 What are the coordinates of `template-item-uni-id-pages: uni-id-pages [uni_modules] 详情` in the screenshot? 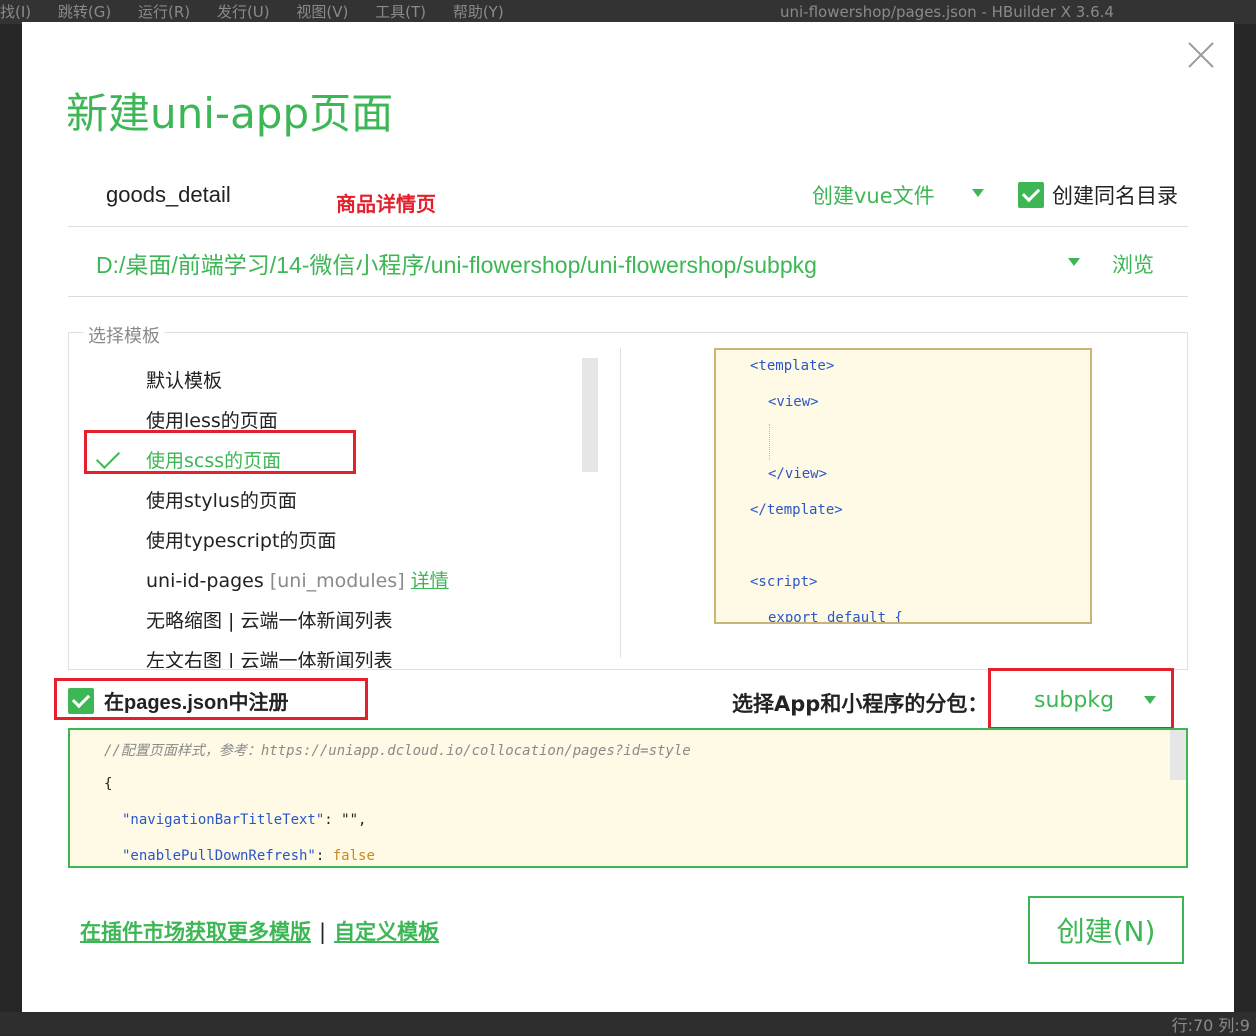 It's located at (297, 579).